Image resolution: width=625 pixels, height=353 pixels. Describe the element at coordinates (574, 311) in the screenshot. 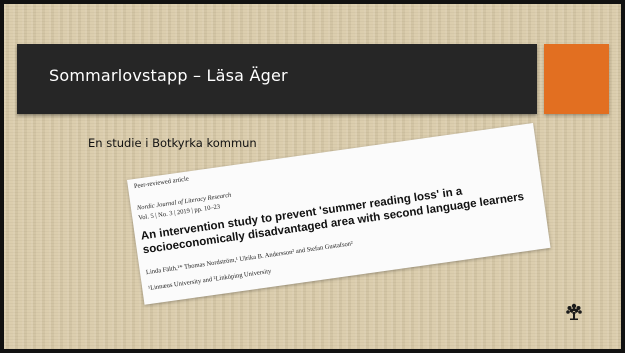

I see `tree-icon` at that location.